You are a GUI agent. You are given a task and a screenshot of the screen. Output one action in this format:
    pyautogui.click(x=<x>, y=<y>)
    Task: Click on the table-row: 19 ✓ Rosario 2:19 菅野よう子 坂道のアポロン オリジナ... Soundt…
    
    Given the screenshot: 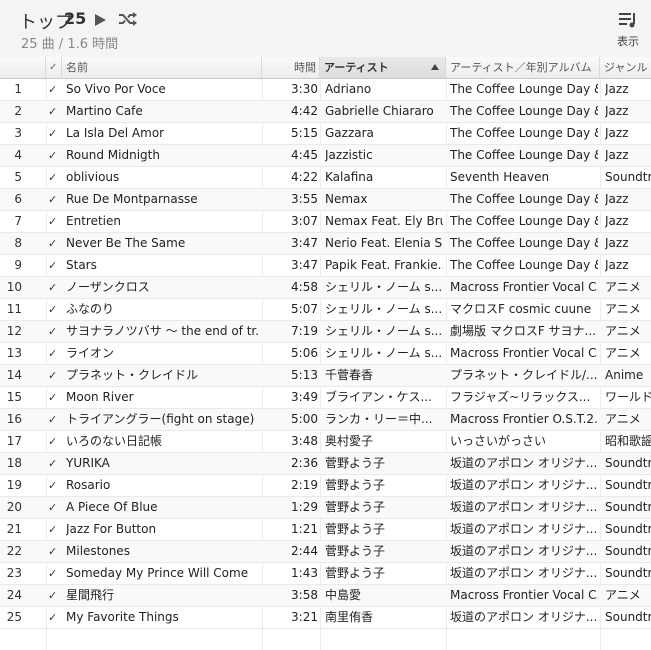 What is the action you would take?
    pyautogui.click(x=325, y=486)
    